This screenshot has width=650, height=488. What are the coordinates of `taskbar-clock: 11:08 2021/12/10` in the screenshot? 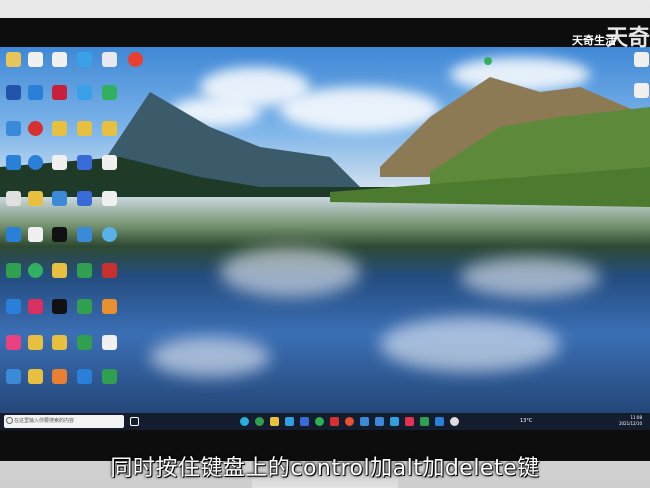 It's located at (630, 421).